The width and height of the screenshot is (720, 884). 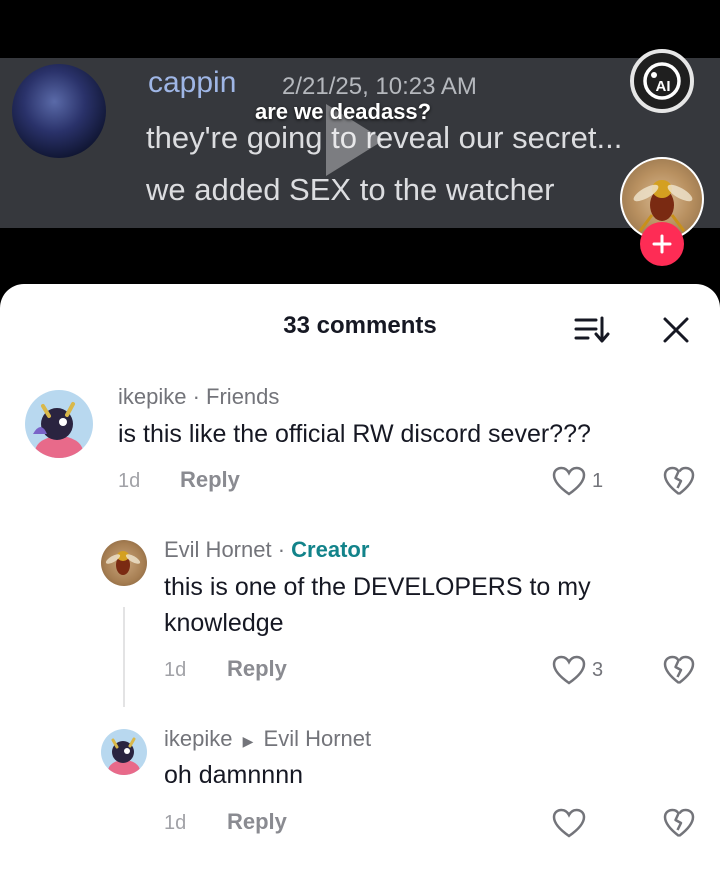 I want to click on video-caption: are we deadass?, so click(x=343, y=111).